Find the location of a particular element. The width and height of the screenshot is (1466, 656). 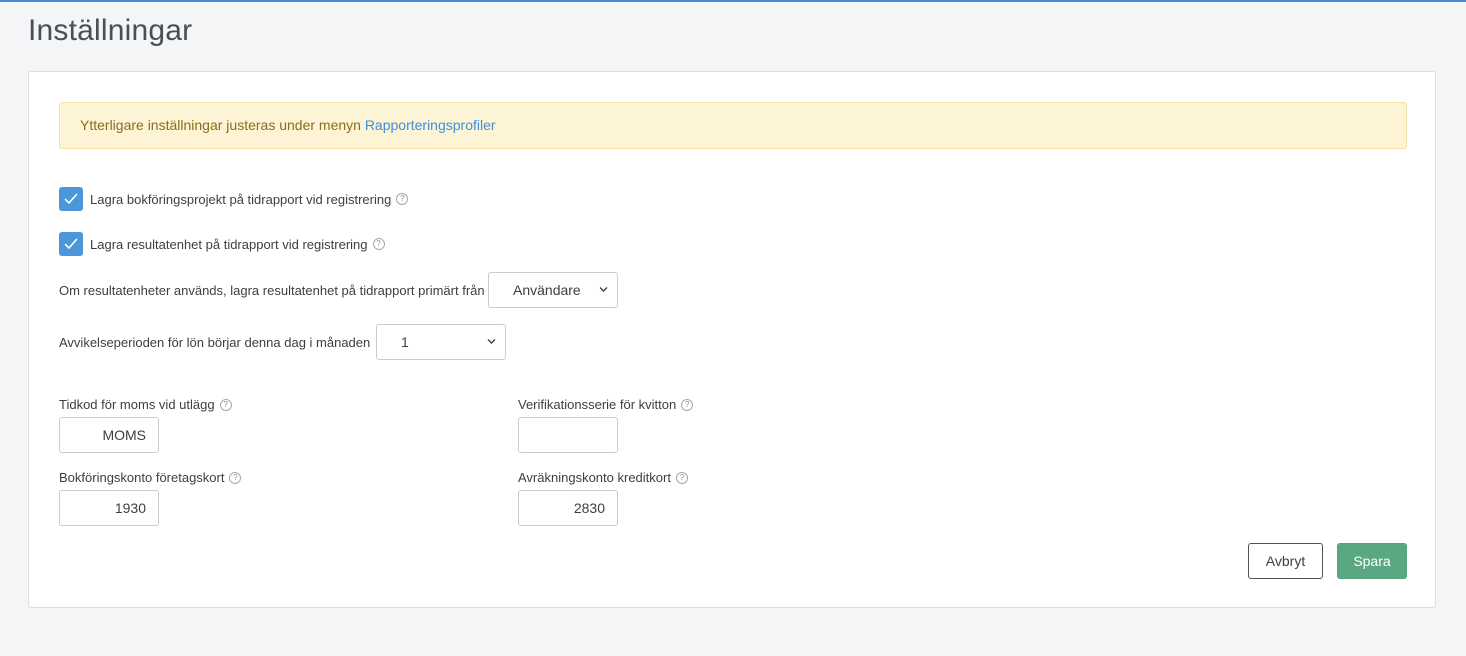

company-card-account-label: Bokföringskonto företagskort ? is located at coordinates (150, 477).